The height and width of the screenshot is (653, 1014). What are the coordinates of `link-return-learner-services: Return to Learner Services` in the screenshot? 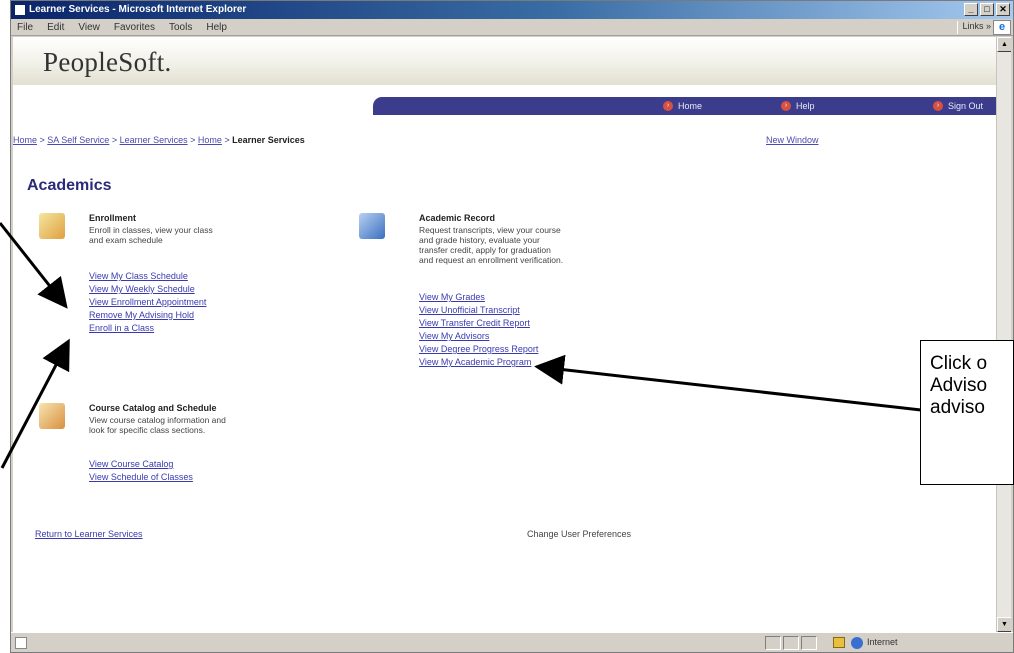 It's located at (89, 534).